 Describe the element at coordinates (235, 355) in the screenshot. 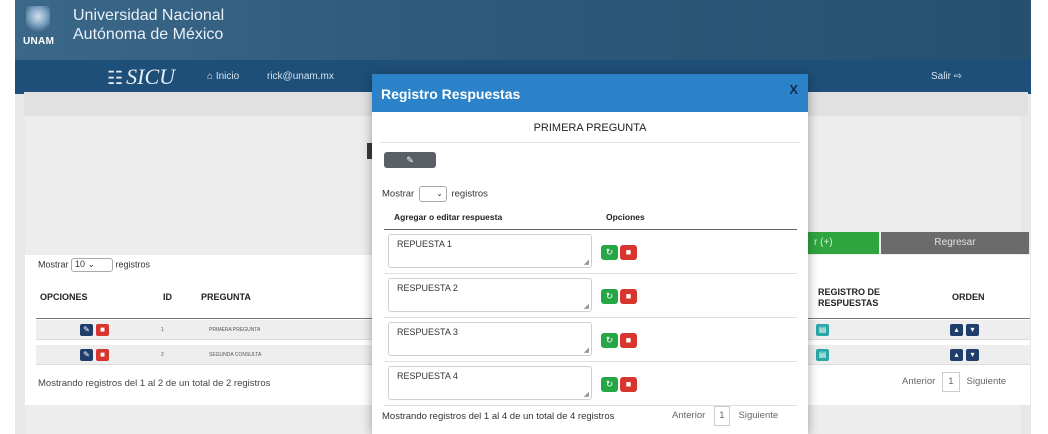

I see `row-pregunta: SEGUNDA CONSULTA` at that location.